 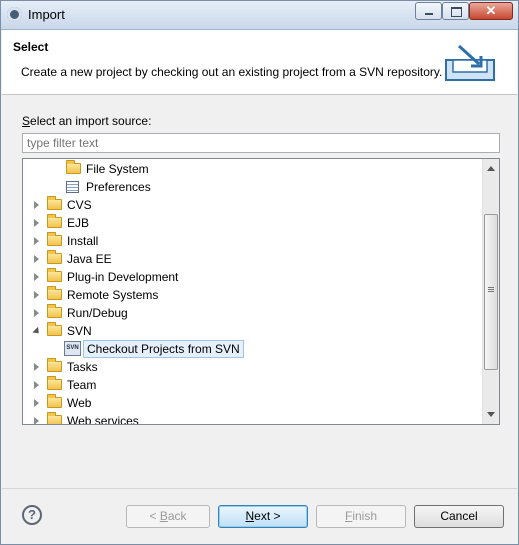 What do you see at coordinates (163, 516) in the screenshot?
I see `mnemonic-b: B` at bounding box center [163, 516].